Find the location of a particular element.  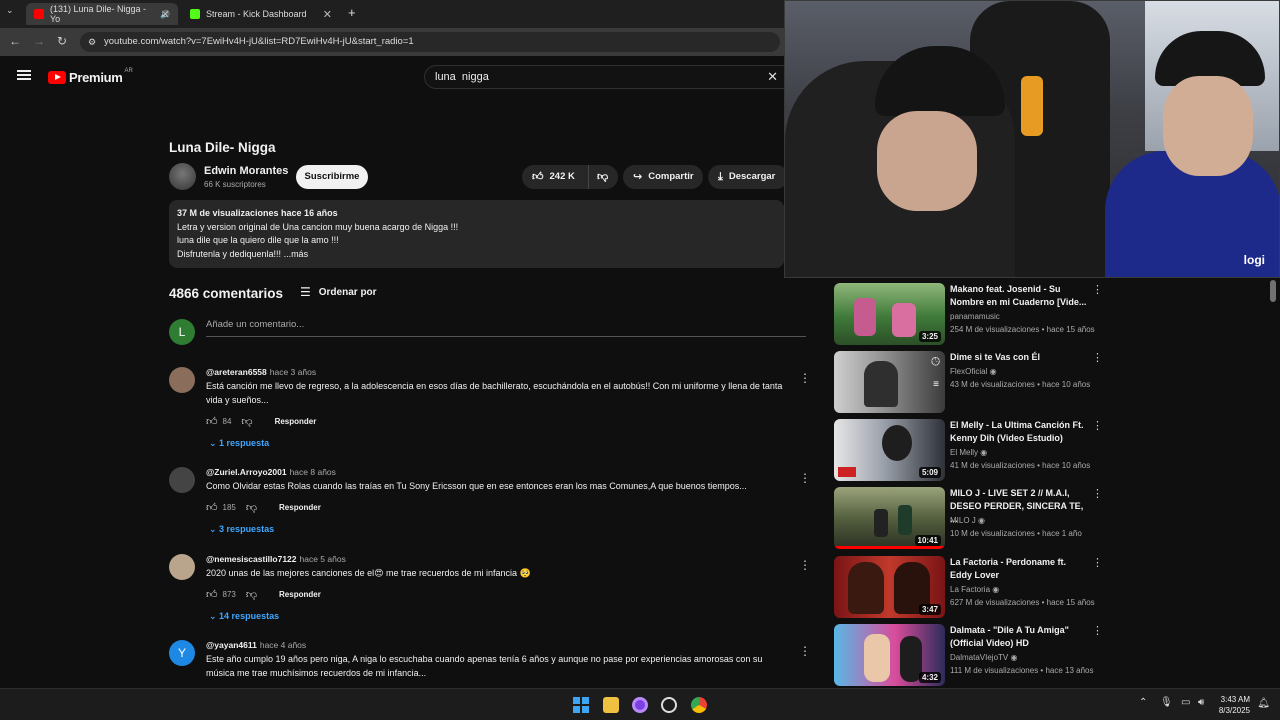

comment-time: hace 5 años is located at coordinates (323, 559).